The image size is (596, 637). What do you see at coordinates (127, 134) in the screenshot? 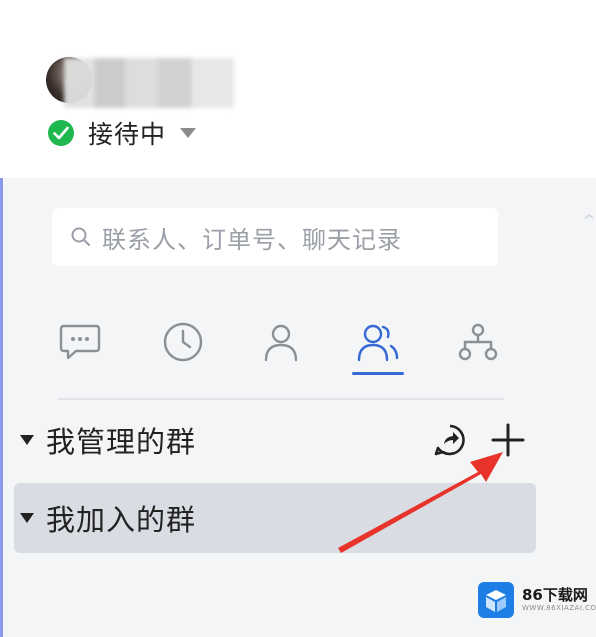
I see `status-text: 接待中` at bounding box center [127, 134].